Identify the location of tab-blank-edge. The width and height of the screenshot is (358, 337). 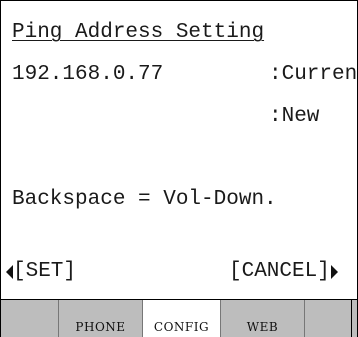
(354, 318).